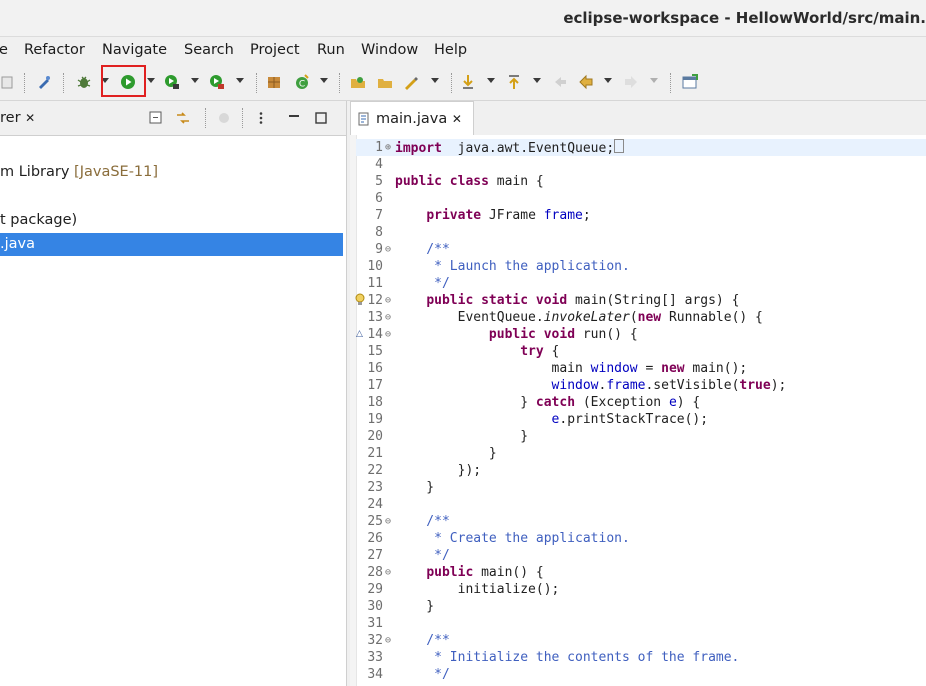 The image size is (926, 686). I want to click on focus-icon, so click(224, 118).